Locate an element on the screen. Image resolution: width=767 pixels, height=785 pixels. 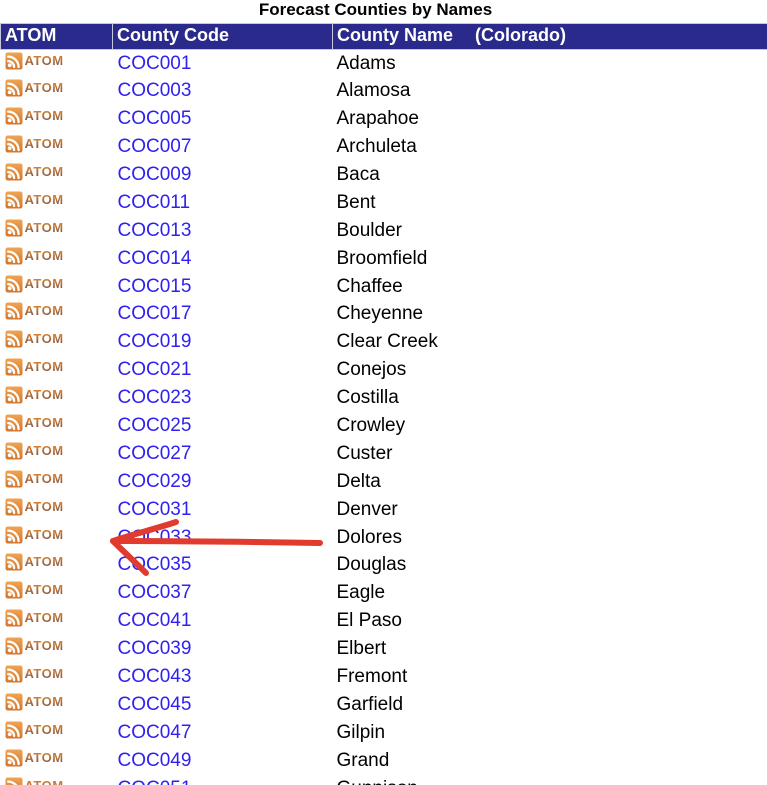
column-header-county-name: County Name (Colorado) is located at coordinates (549, 36).